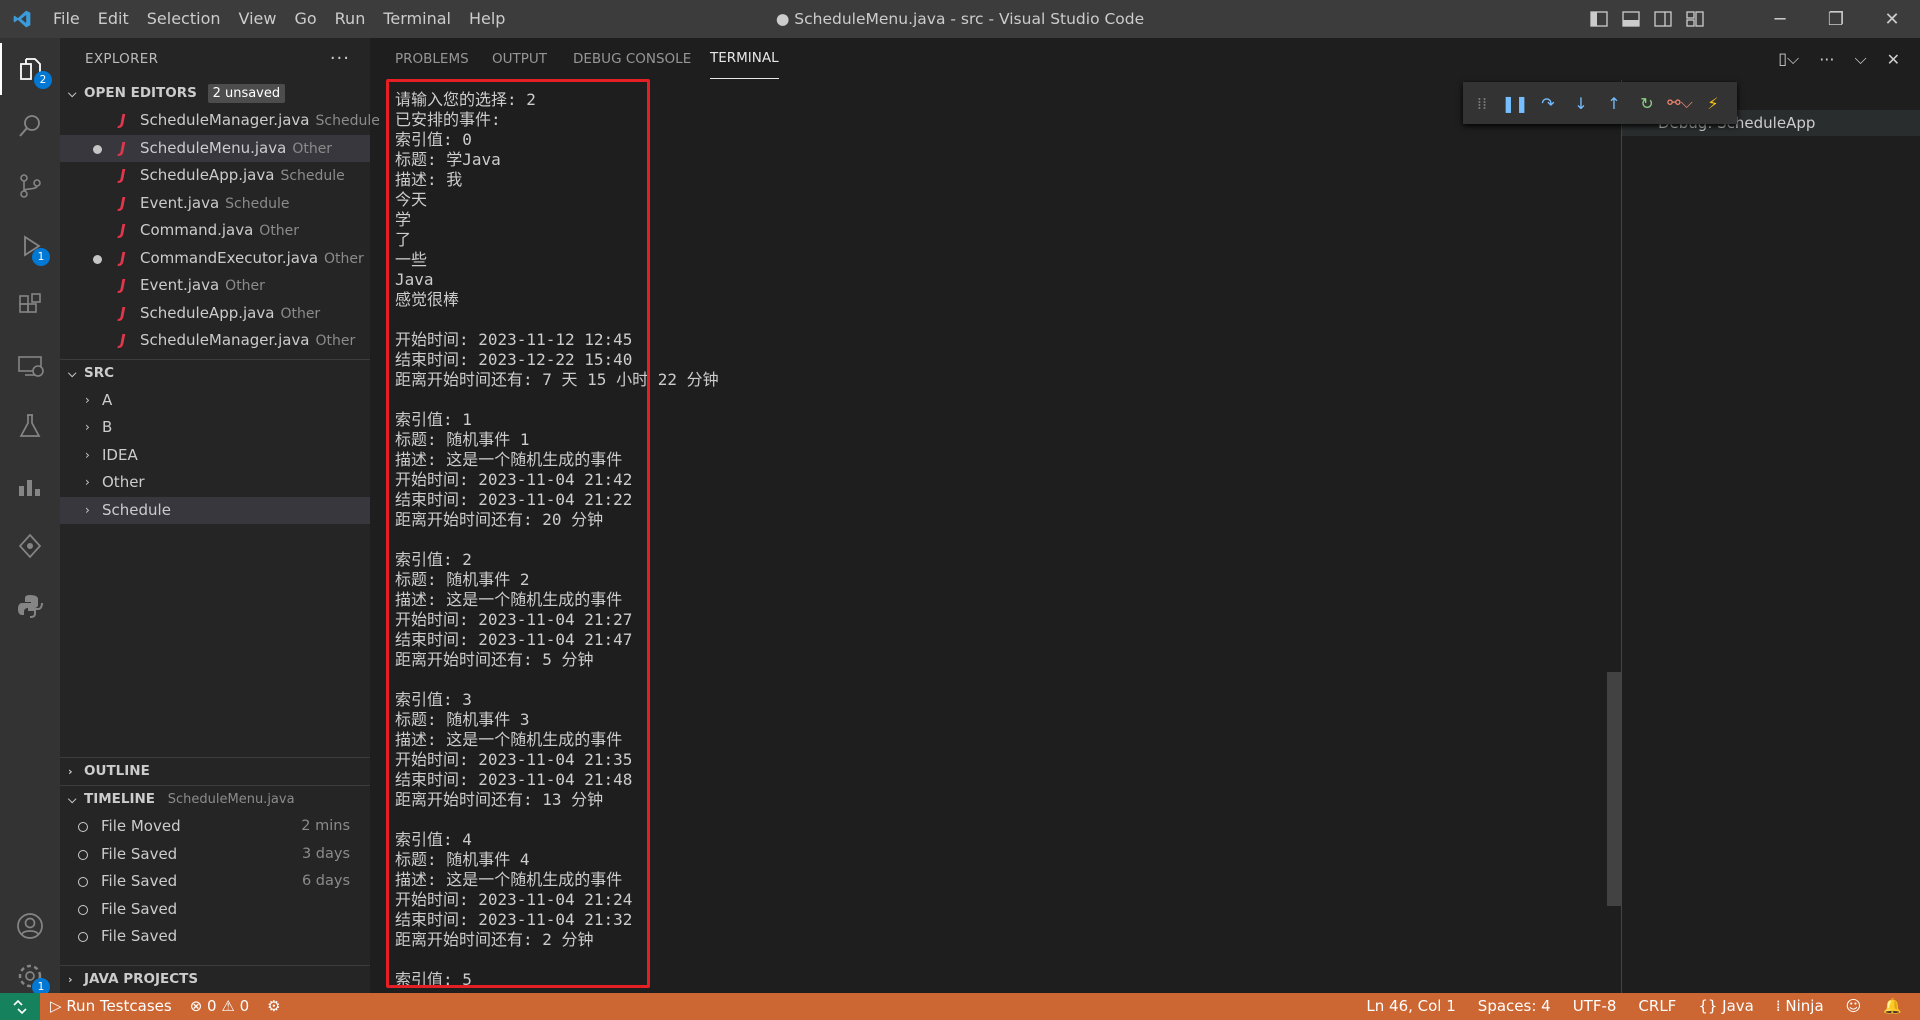 The width and height of the screenshot is (1920, 1020). Describe the element at coordinates (1581, 103) in the screenshot. I see `step-into-icon: ↓` at that location.